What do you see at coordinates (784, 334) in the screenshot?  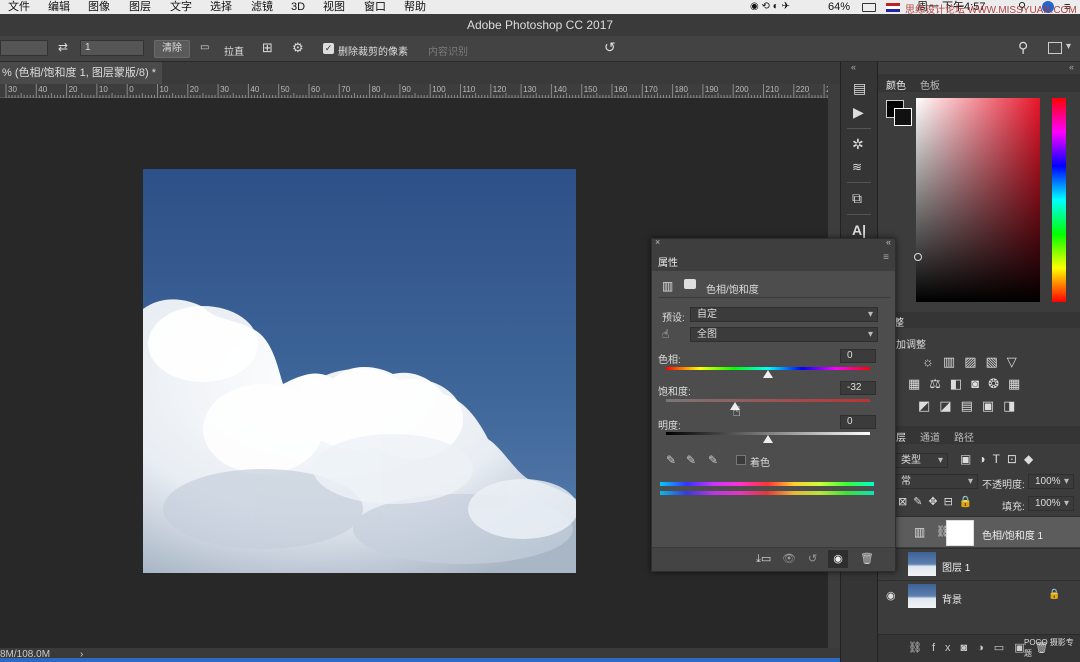 I see `channel-select: 全图 ▾` at bounding box center [784, 334].